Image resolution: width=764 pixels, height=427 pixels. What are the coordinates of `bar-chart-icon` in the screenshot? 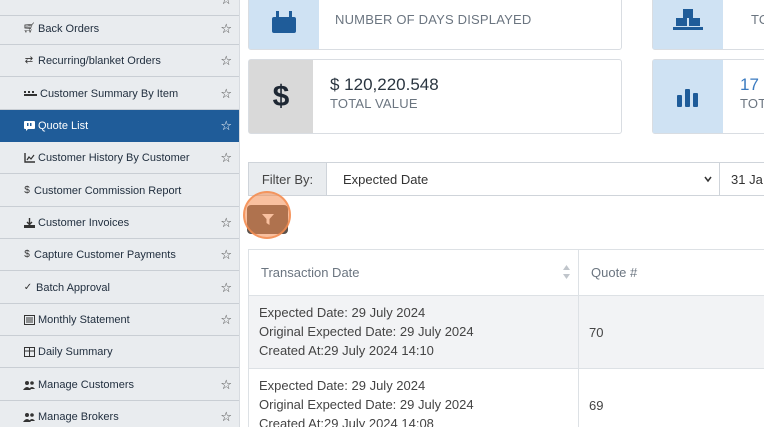 It's located at (687, 97).